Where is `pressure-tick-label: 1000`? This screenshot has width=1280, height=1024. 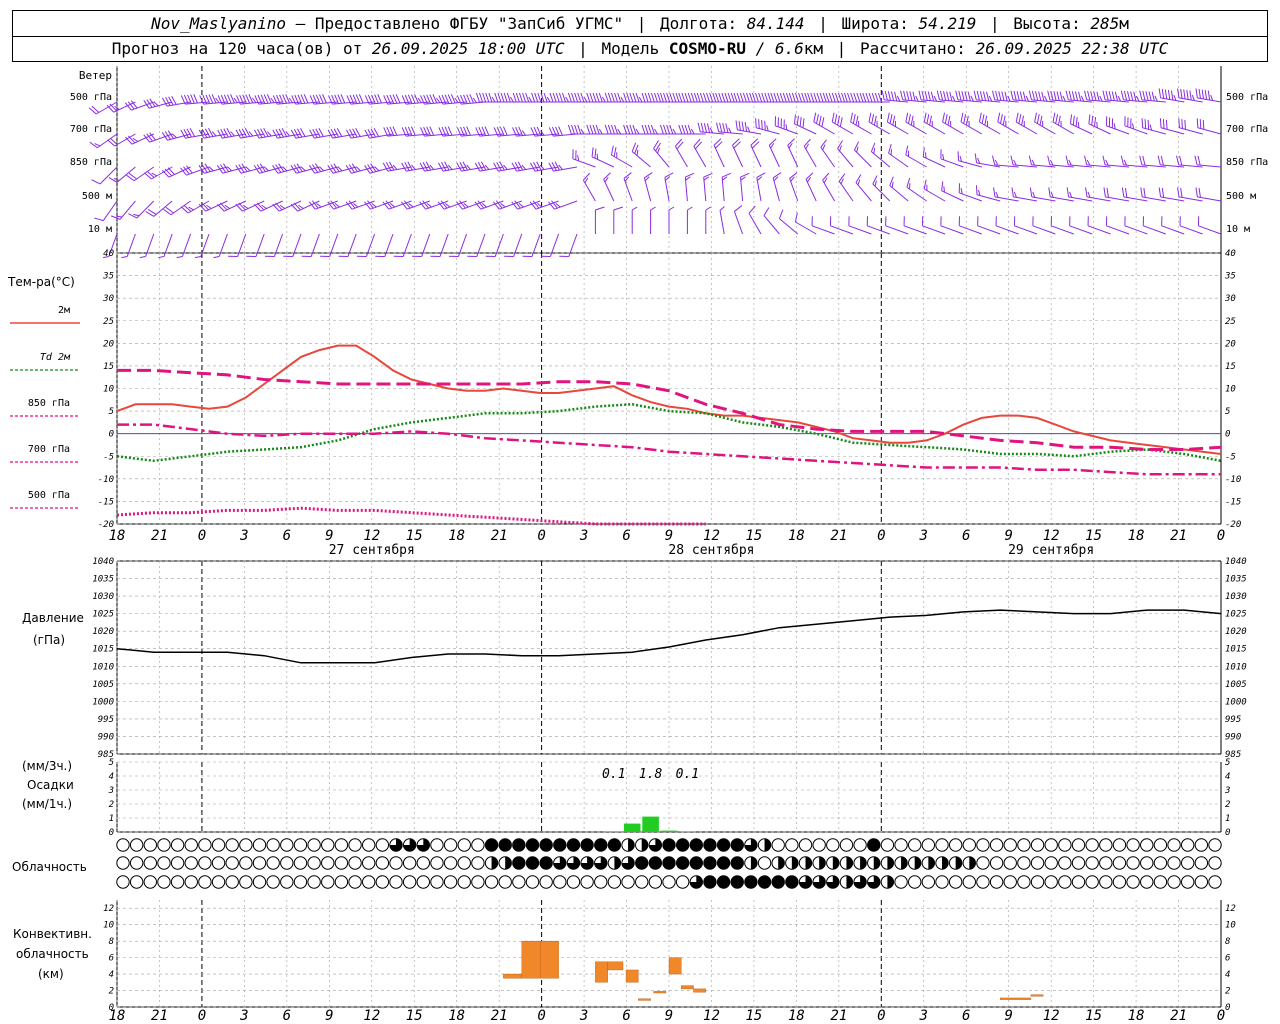
pressure-tick-label: 1000 is located at coordinates (103, 702).